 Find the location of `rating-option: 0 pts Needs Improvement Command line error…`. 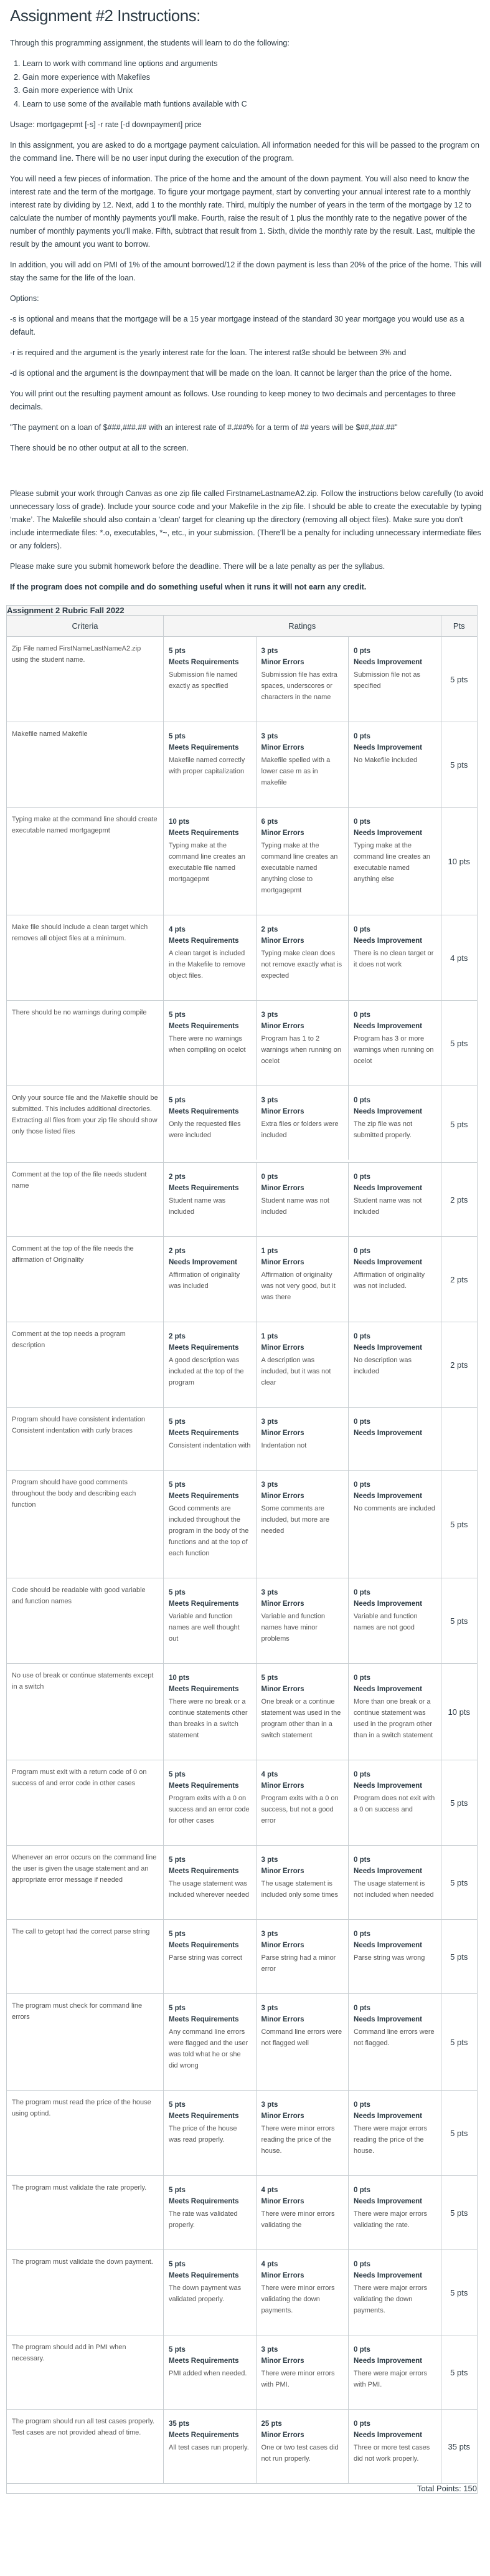

rating-option: 0 pts Needs Improvement Command line error… is located at coordinates (394, 2042).